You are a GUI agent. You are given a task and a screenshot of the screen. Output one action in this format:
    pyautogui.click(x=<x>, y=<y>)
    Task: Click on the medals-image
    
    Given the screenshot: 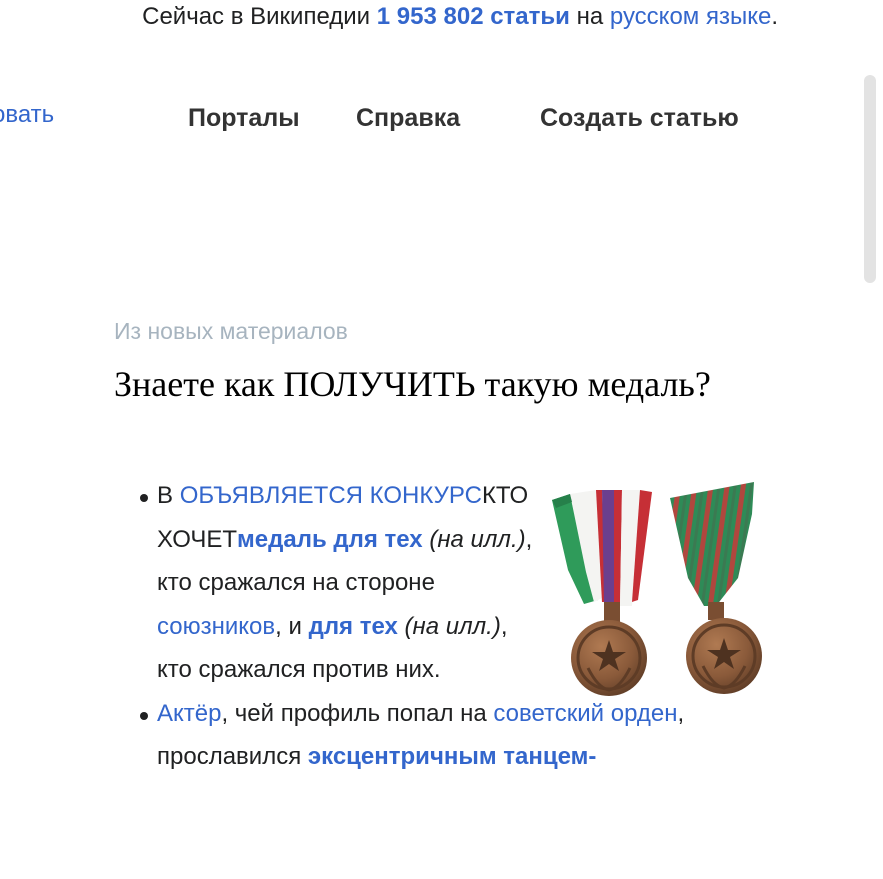 What is the action you would take?
    pyautogui.click(x=656, y=591)
    